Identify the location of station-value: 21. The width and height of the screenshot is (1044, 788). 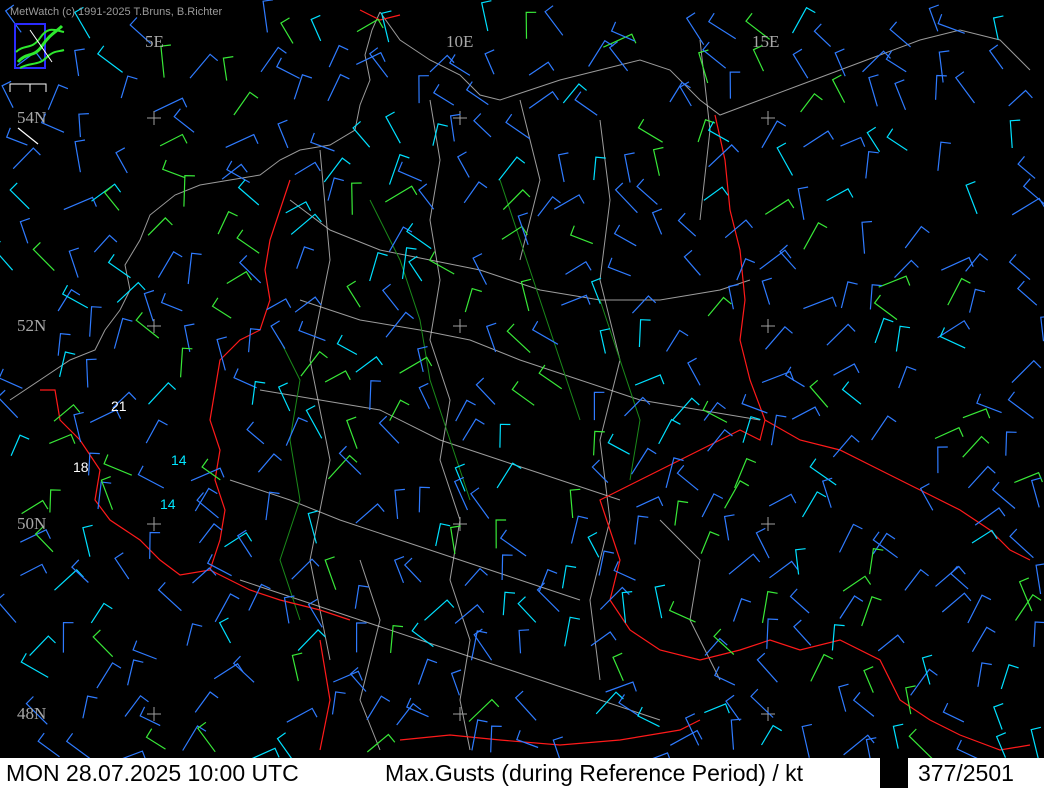
(119, 406).